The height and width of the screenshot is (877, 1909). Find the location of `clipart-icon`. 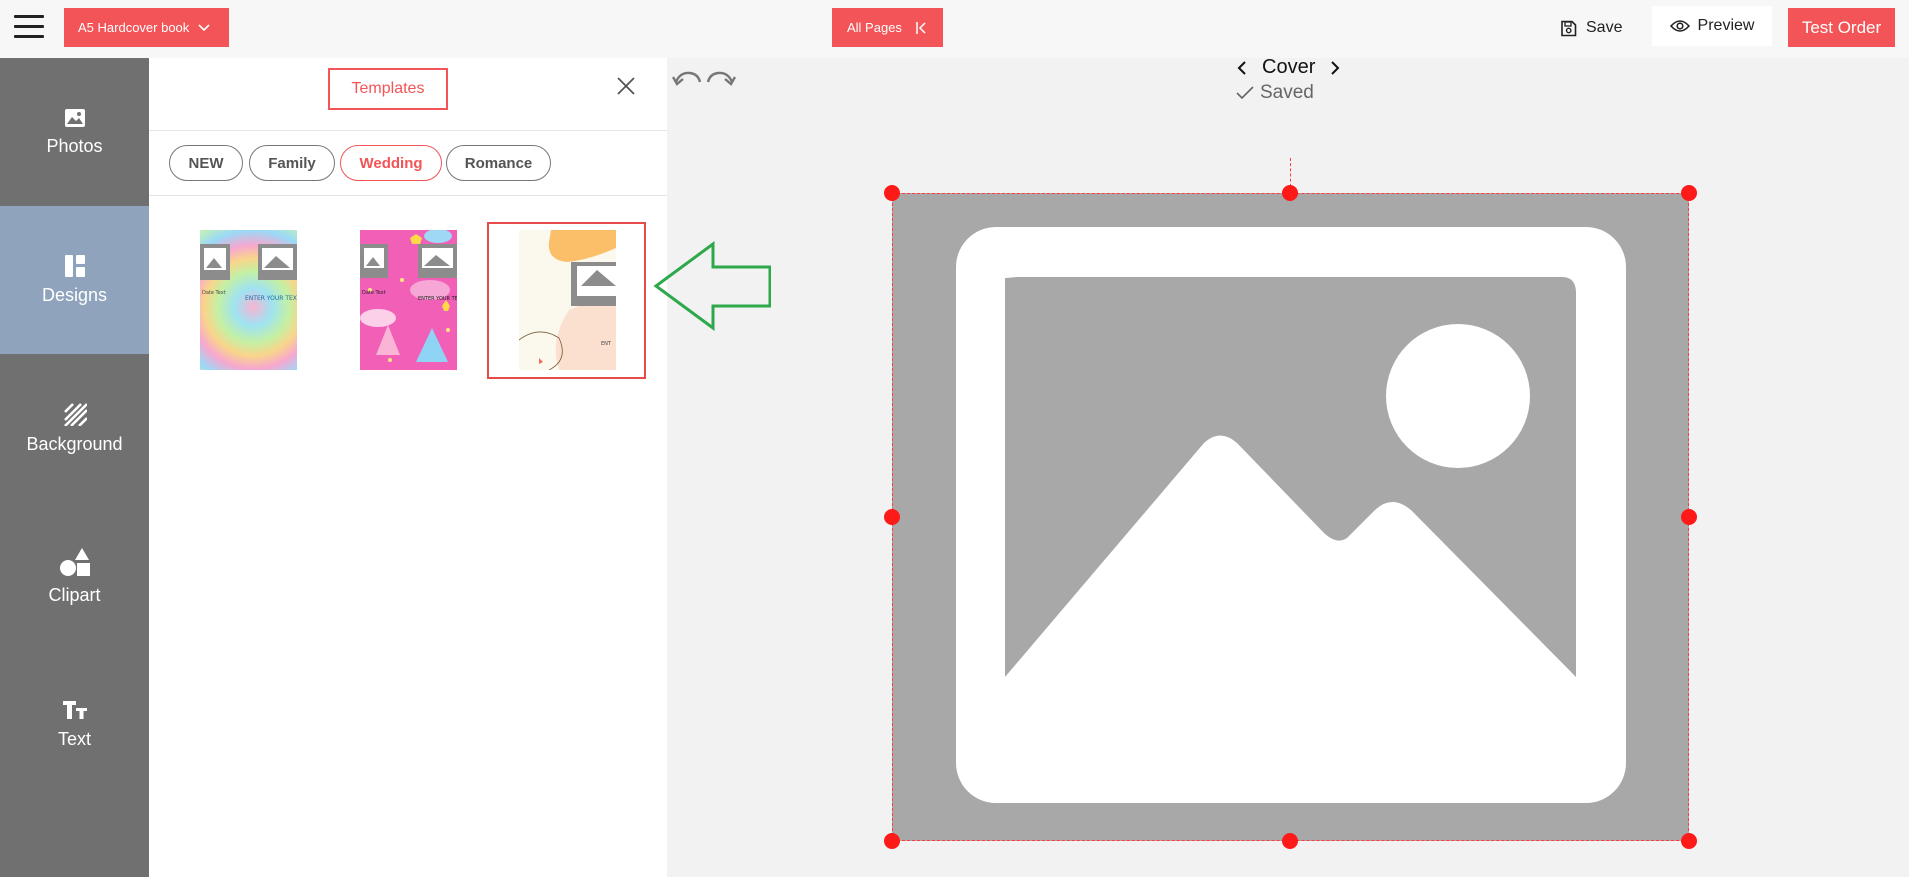

clipart-icon is located at coordinates (74, 561).